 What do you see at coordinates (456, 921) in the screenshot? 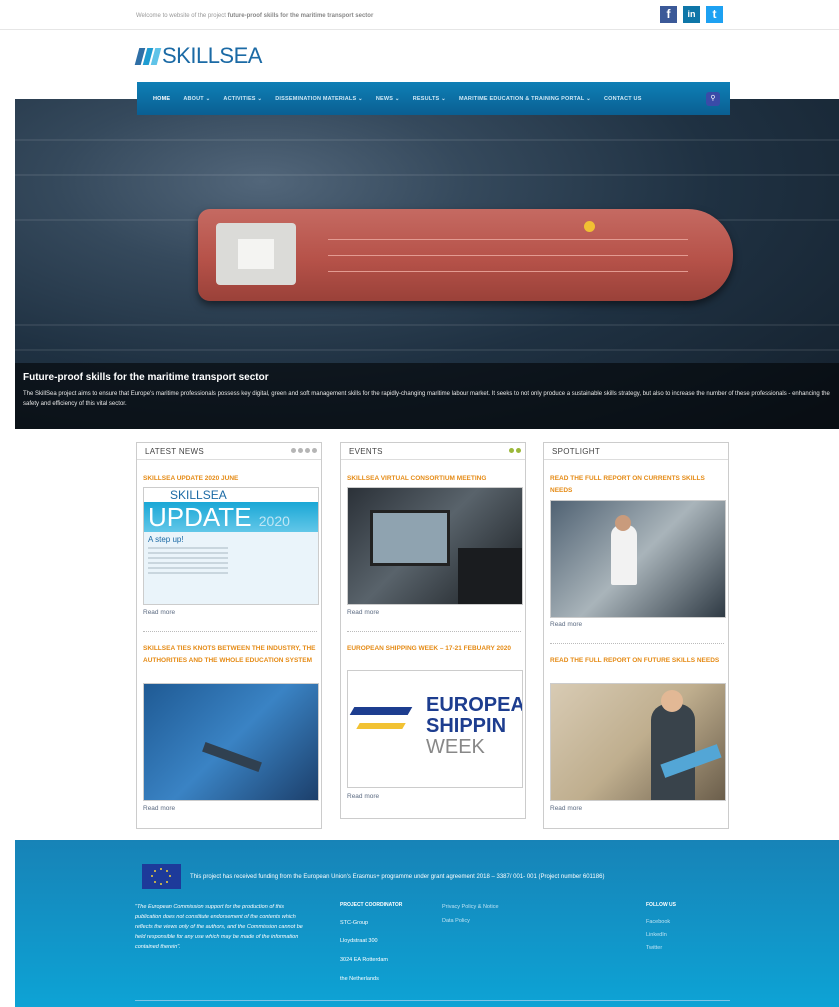
I see `data-policy-link: Data Policy` at bounding box center [456, 921].